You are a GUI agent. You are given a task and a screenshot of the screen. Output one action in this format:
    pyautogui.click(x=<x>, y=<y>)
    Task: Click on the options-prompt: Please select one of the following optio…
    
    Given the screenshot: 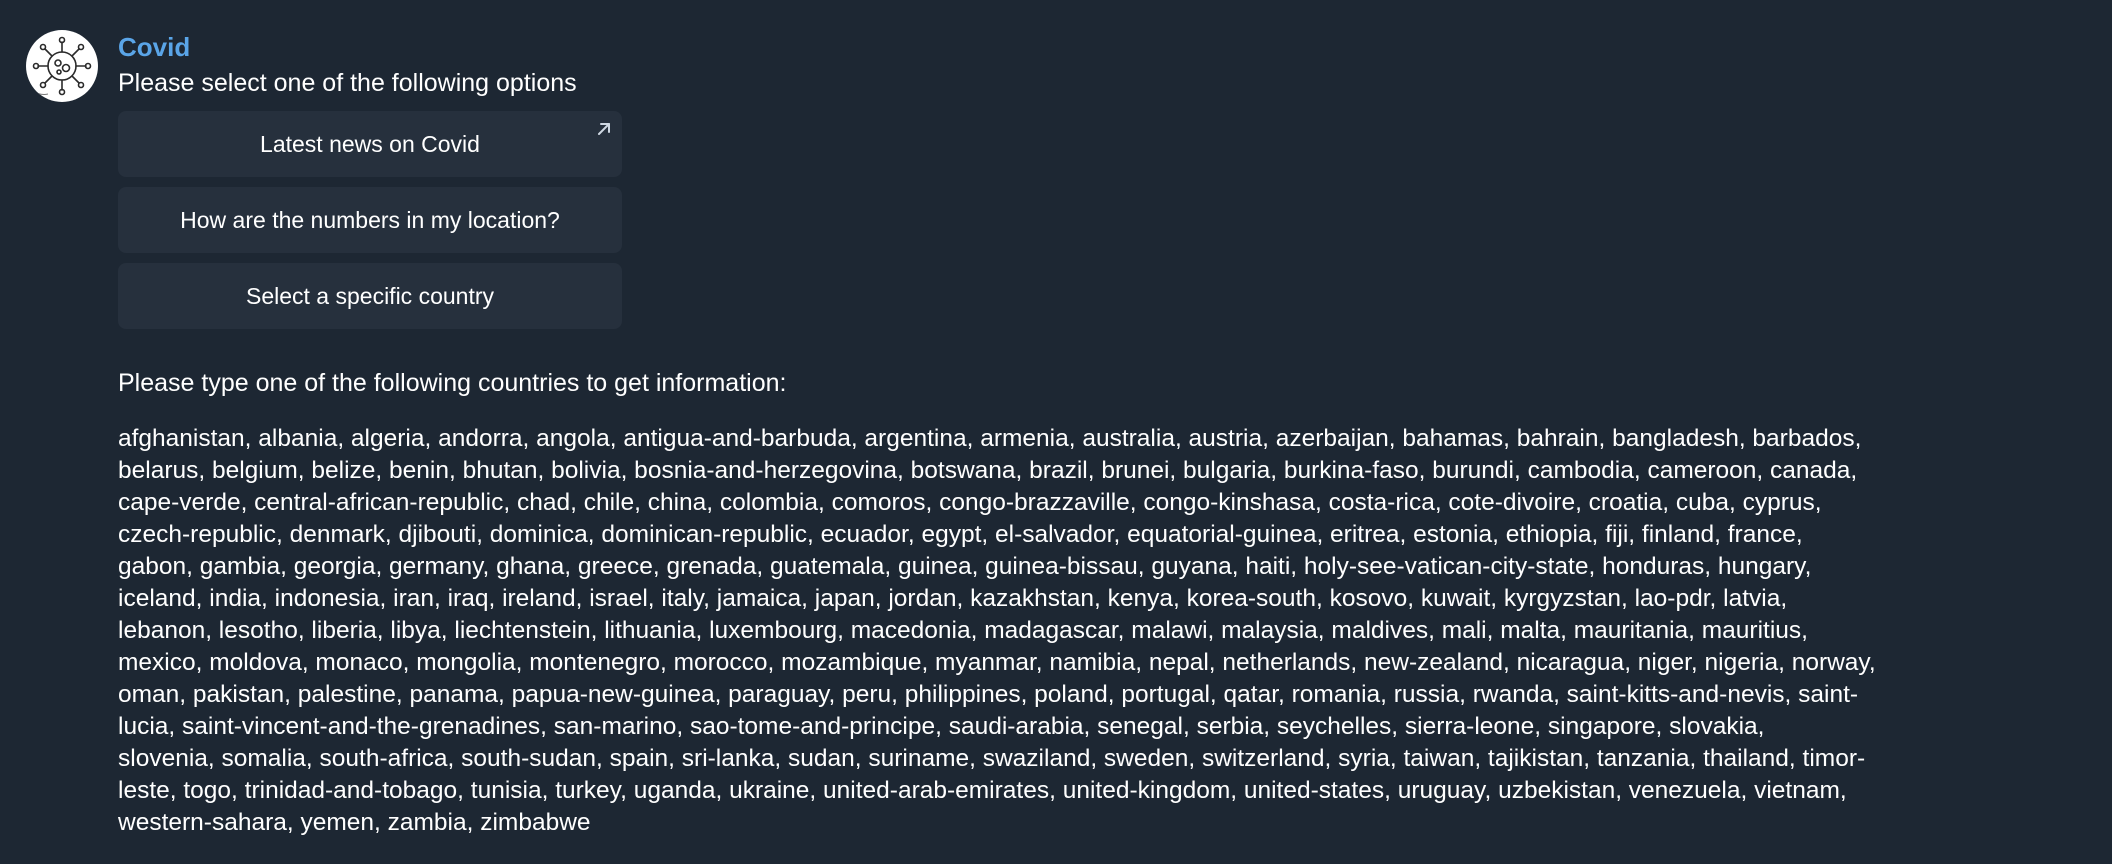 What is the action you would take?
    pyautogui.click(x=347, y=83)
    